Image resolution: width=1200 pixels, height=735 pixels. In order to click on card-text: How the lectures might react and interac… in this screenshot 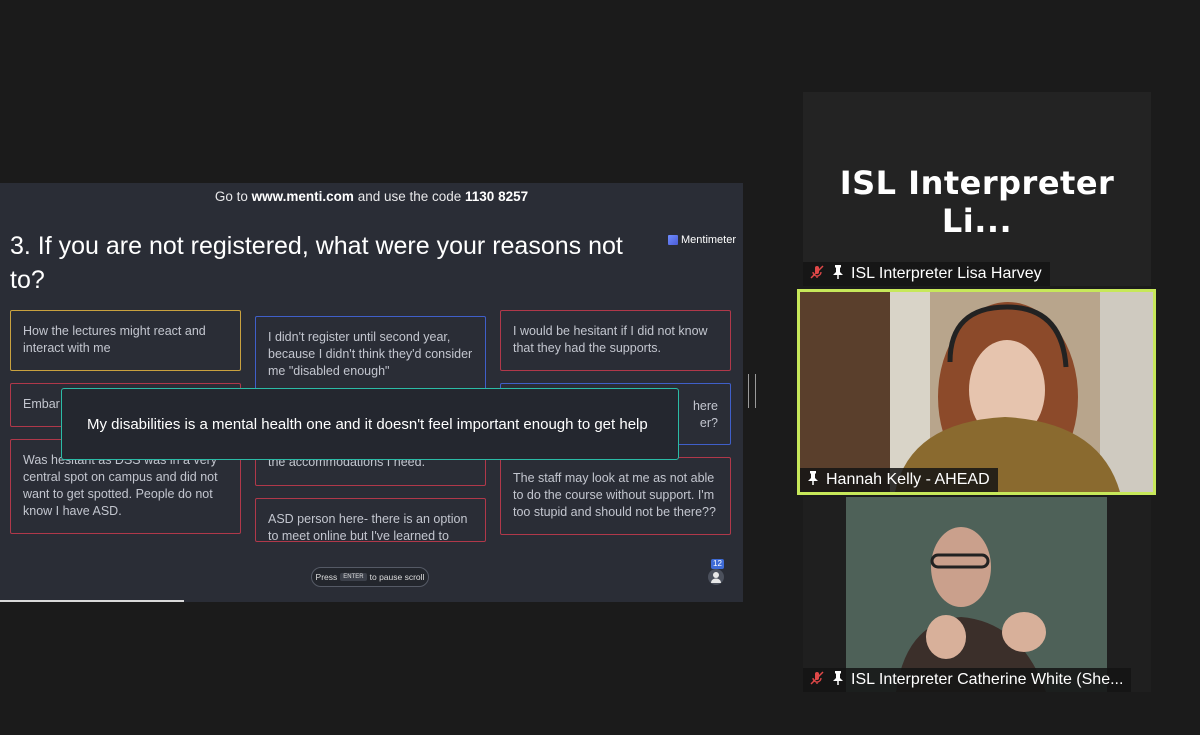, I will do `click(114, 339)`.